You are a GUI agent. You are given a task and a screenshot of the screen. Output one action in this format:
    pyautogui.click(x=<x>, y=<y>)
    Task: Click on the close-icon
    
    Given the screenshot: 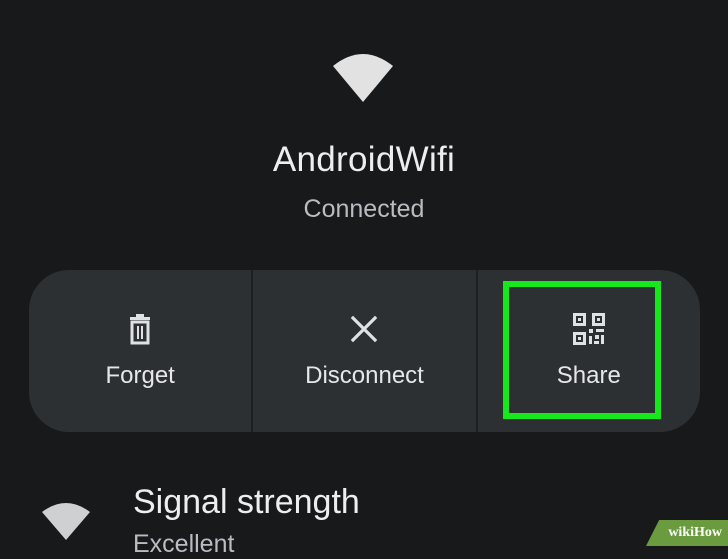 What is the action you would take?
    pyautogui.click(x=364, y=329)
    